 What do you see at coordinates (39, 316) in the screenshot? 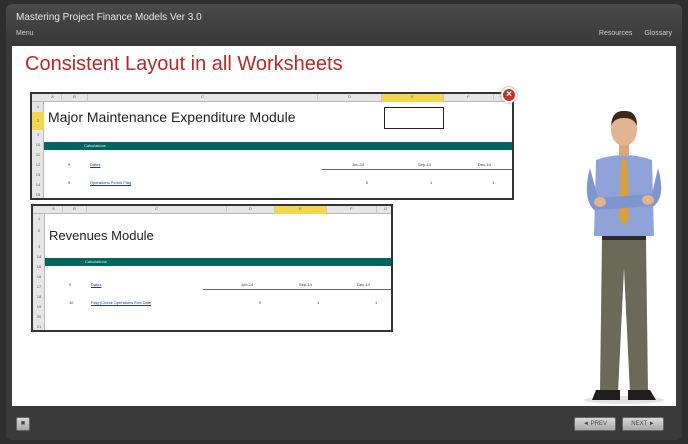
I see `row-number: 20` at bounding box center [39, 316].